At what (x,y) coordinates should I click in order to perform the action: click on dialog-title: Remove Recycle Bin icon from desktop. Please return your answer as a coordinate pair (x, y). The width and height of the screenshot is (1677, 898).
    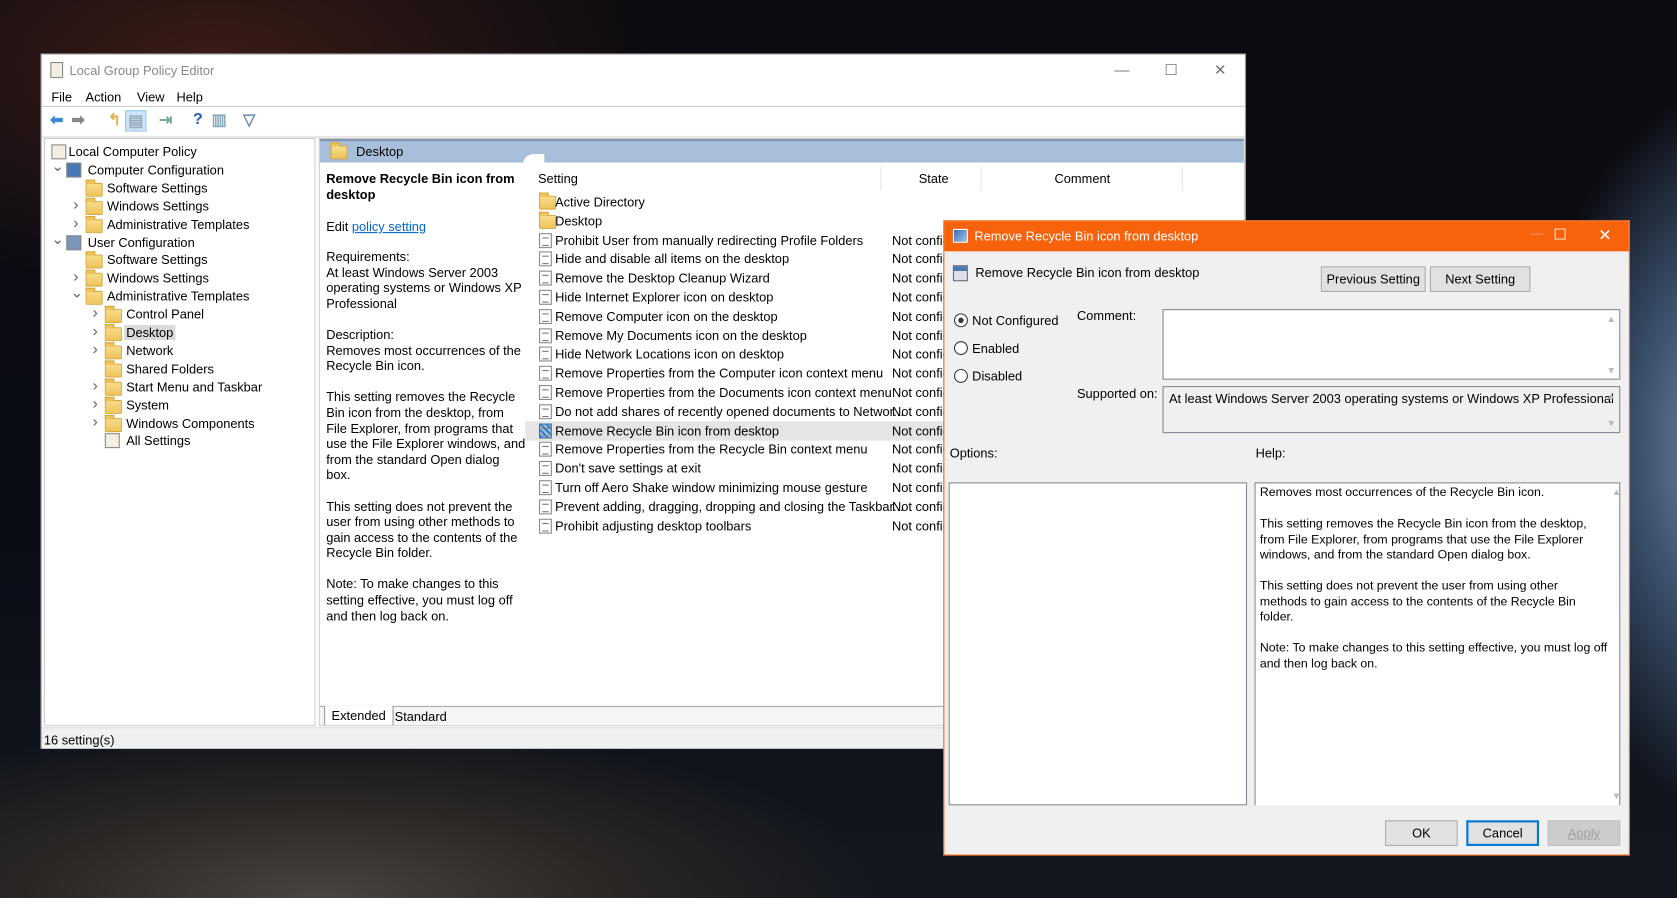
    Looking at the image, I should click on (1086, 236).